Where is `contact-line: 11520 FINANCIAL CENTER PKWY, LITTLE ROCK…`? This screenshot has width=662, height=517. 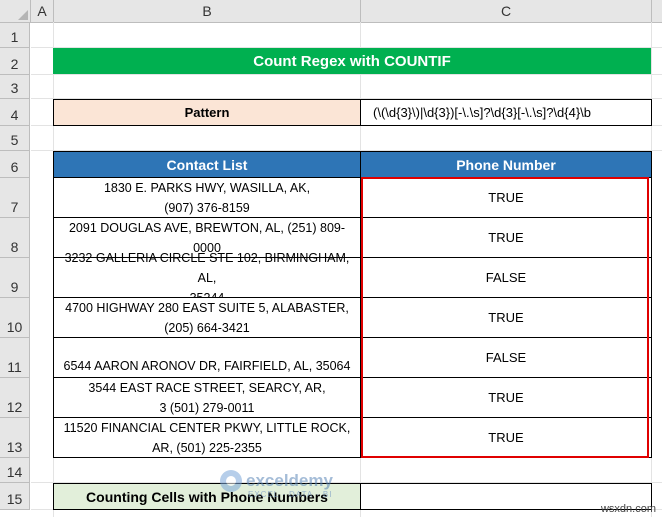 contact-line: 11520 FINANCIAL CENTER PKWY, LITTLE ROCK… is located at coordinates (207, 427).